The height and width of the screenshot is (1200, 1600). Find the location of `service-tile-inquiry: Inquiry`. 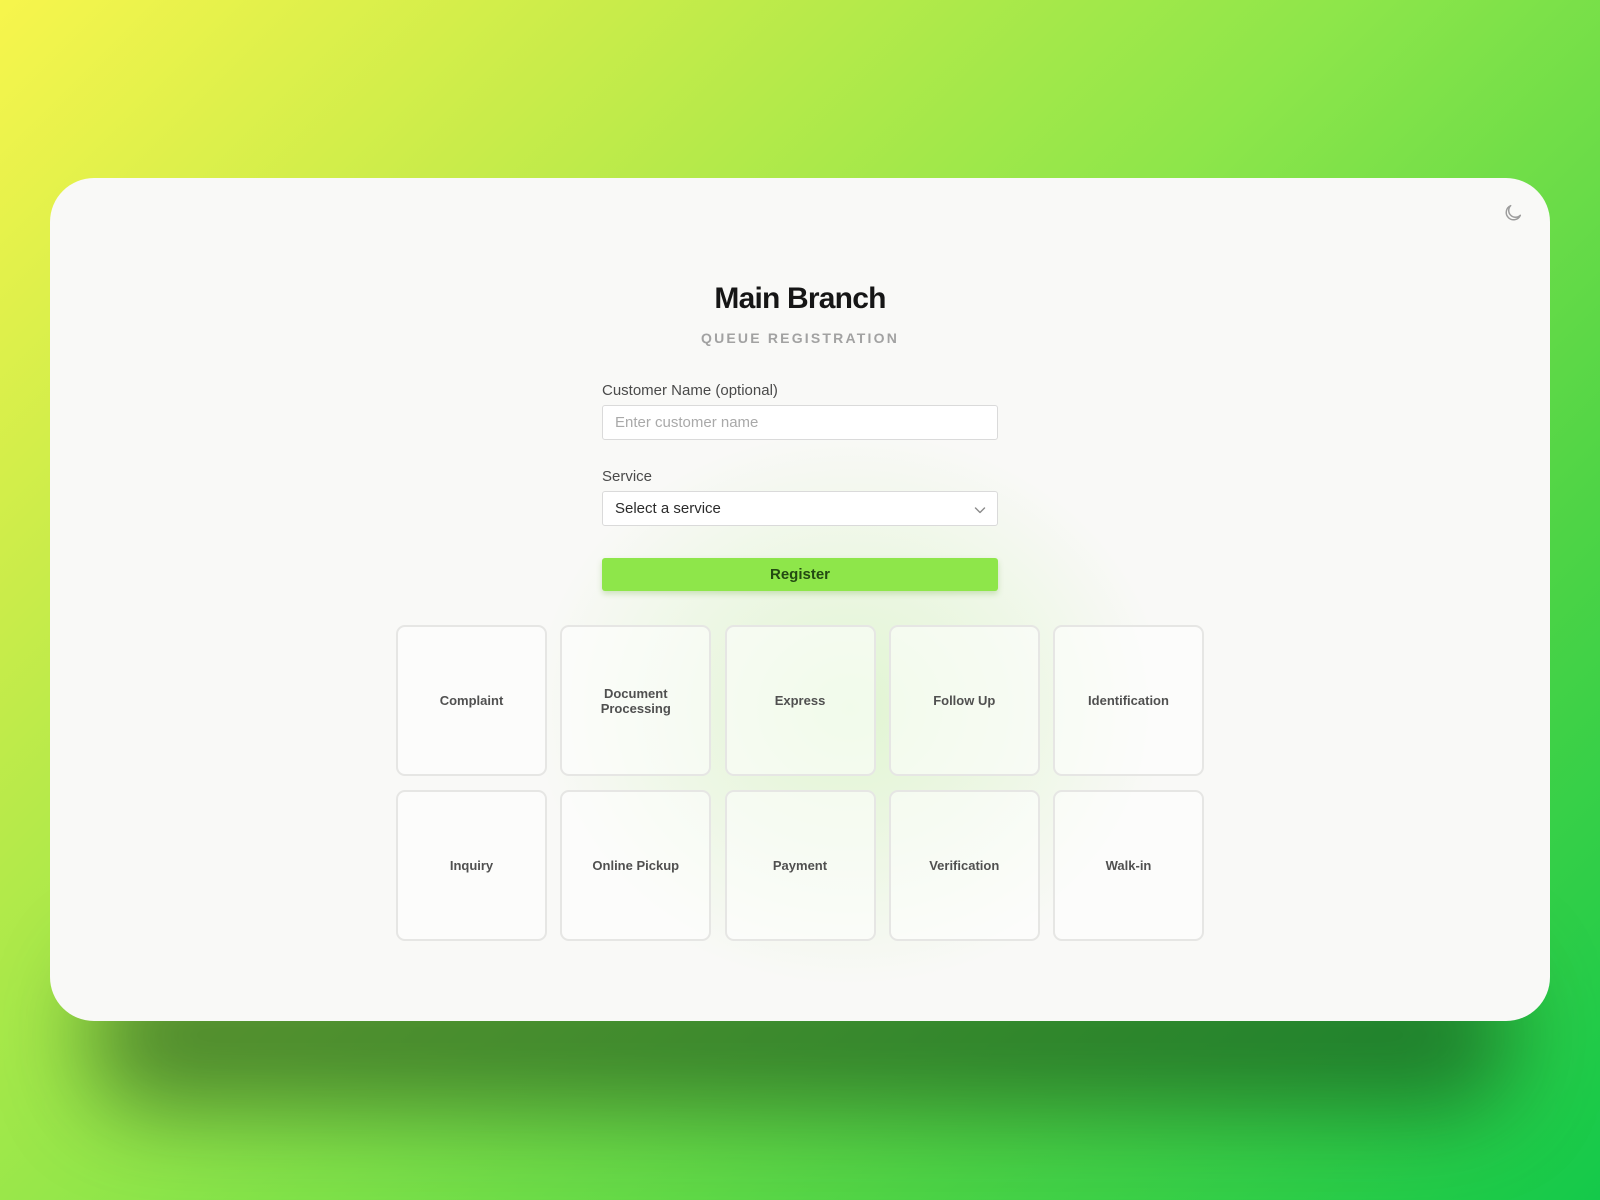

service-tile-inquiry: Inquiry is located at coordinates (471, 865).